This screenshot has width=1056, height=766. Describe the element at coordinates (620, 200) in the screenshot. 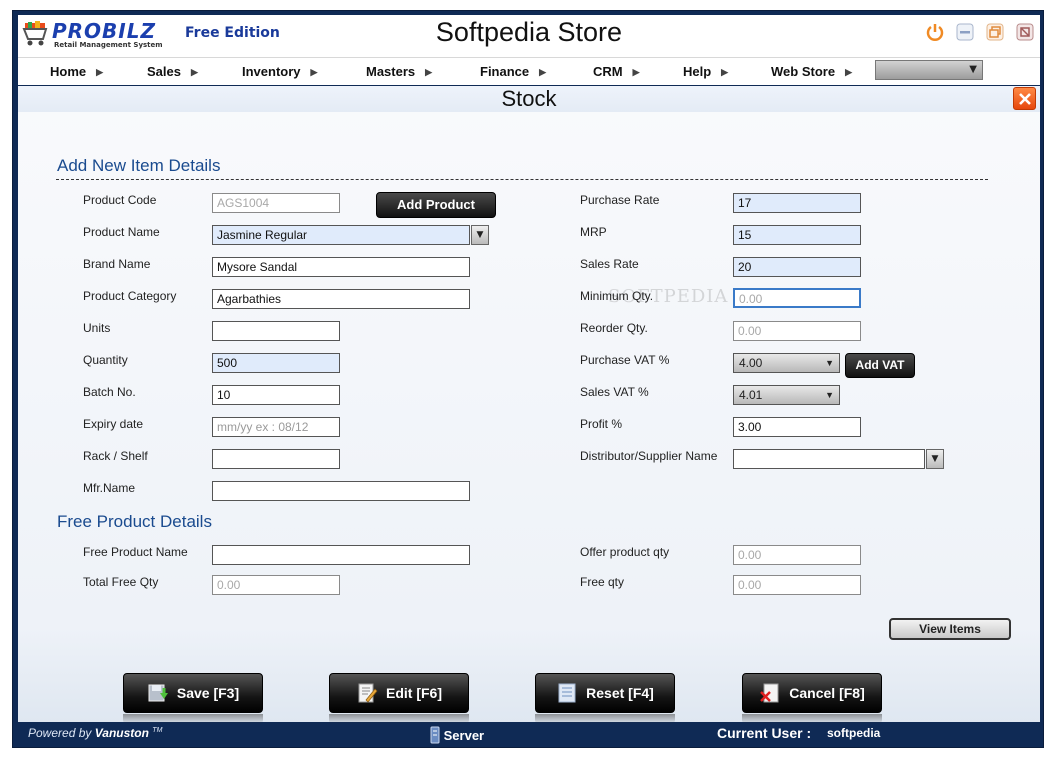

I see `purchase-rate-label: Purchase Rate` at that location.